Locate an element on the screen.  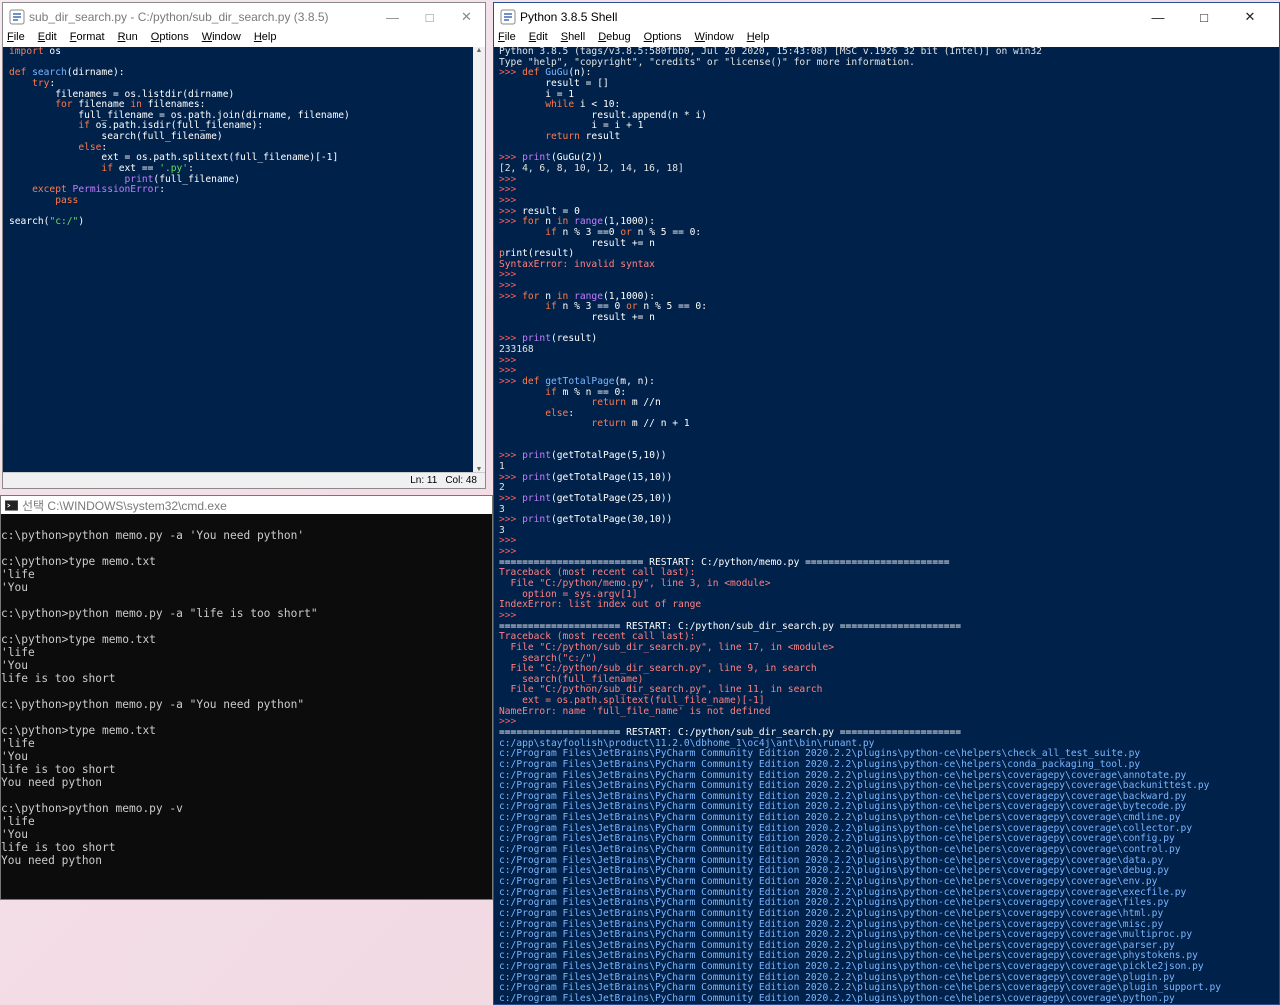
code-token: filenames: is located at coordinates (173, 105).